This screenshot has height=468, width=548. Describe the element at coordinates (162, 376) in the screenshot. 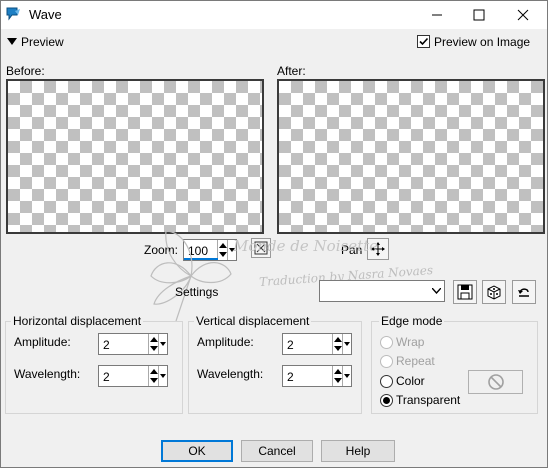

I see `h-wavelength-dropdown-arrow` at that location.